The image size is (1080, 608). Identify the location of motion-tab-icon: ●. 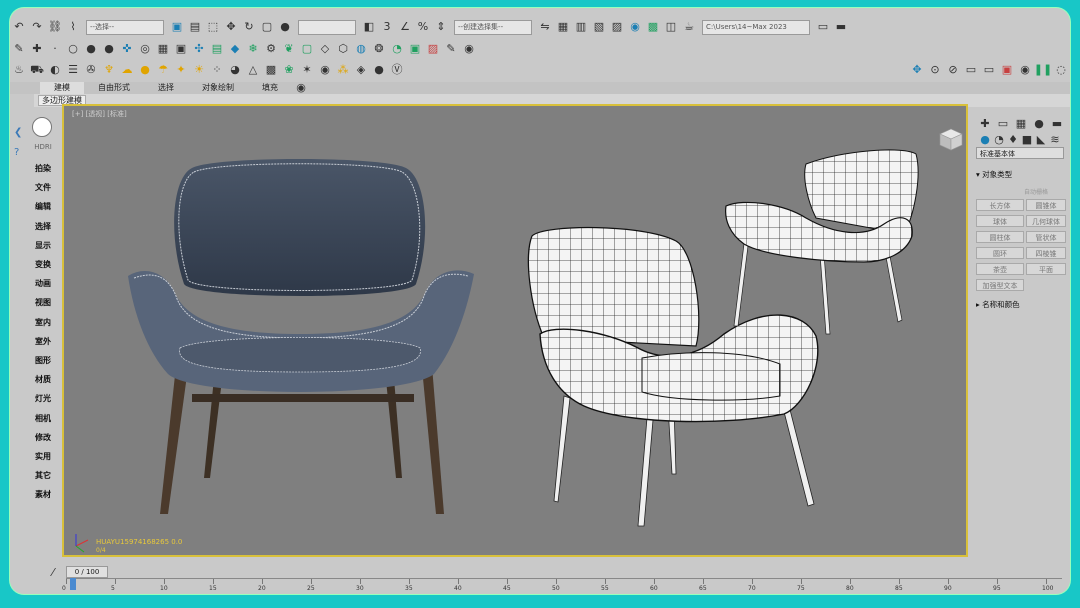
(1039, 124).